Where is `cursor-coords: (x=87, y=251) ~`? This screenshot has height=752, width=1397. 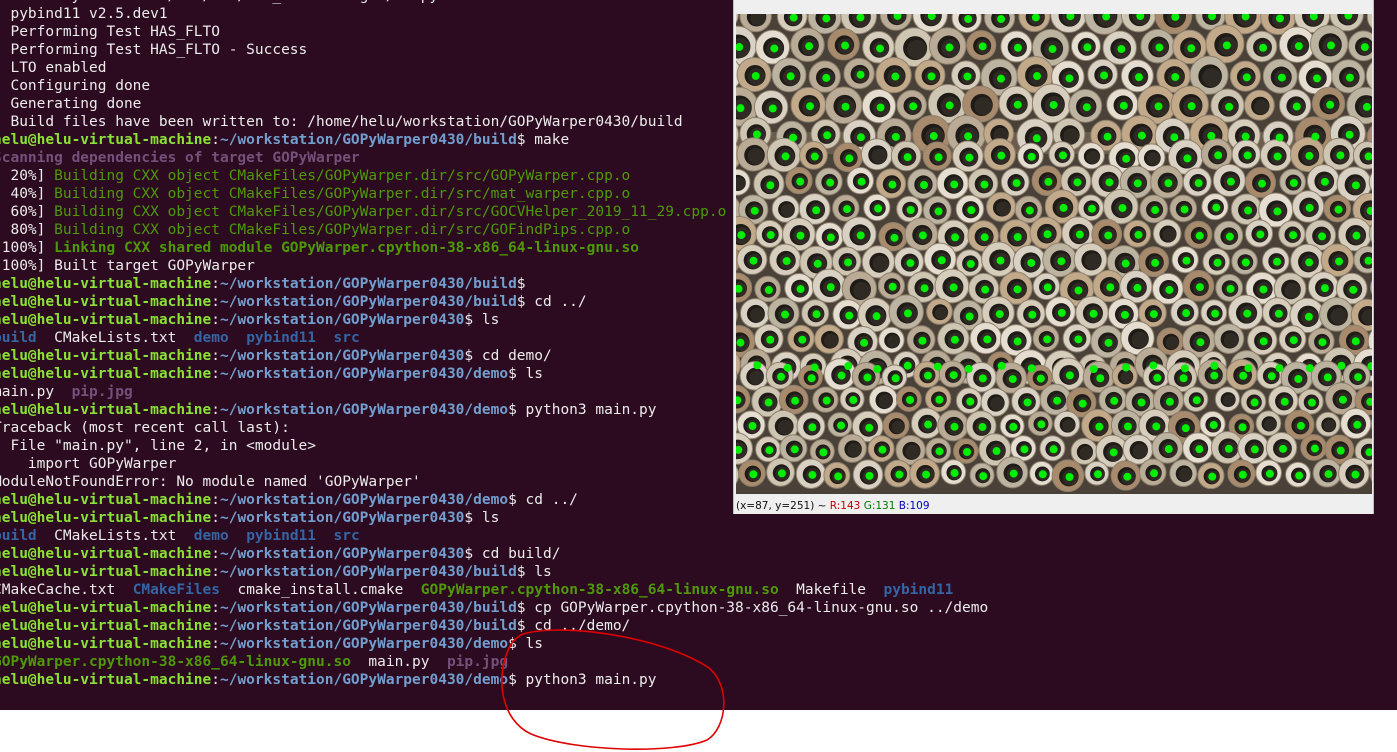
cursor-coords: (x=87, y=251) ~ is located at coordinates (783, 506).